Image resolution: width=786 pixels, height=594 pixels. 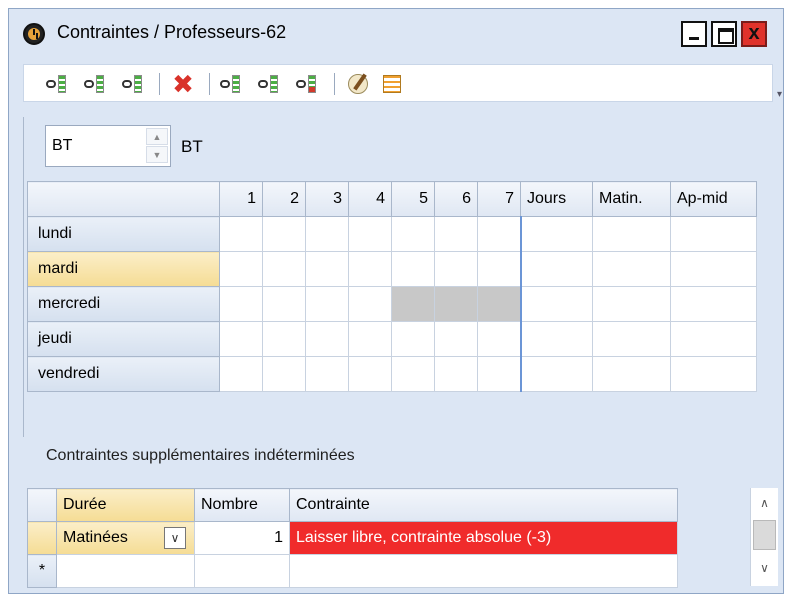 I want to click on teacher-input, so click(x=96, y=146).